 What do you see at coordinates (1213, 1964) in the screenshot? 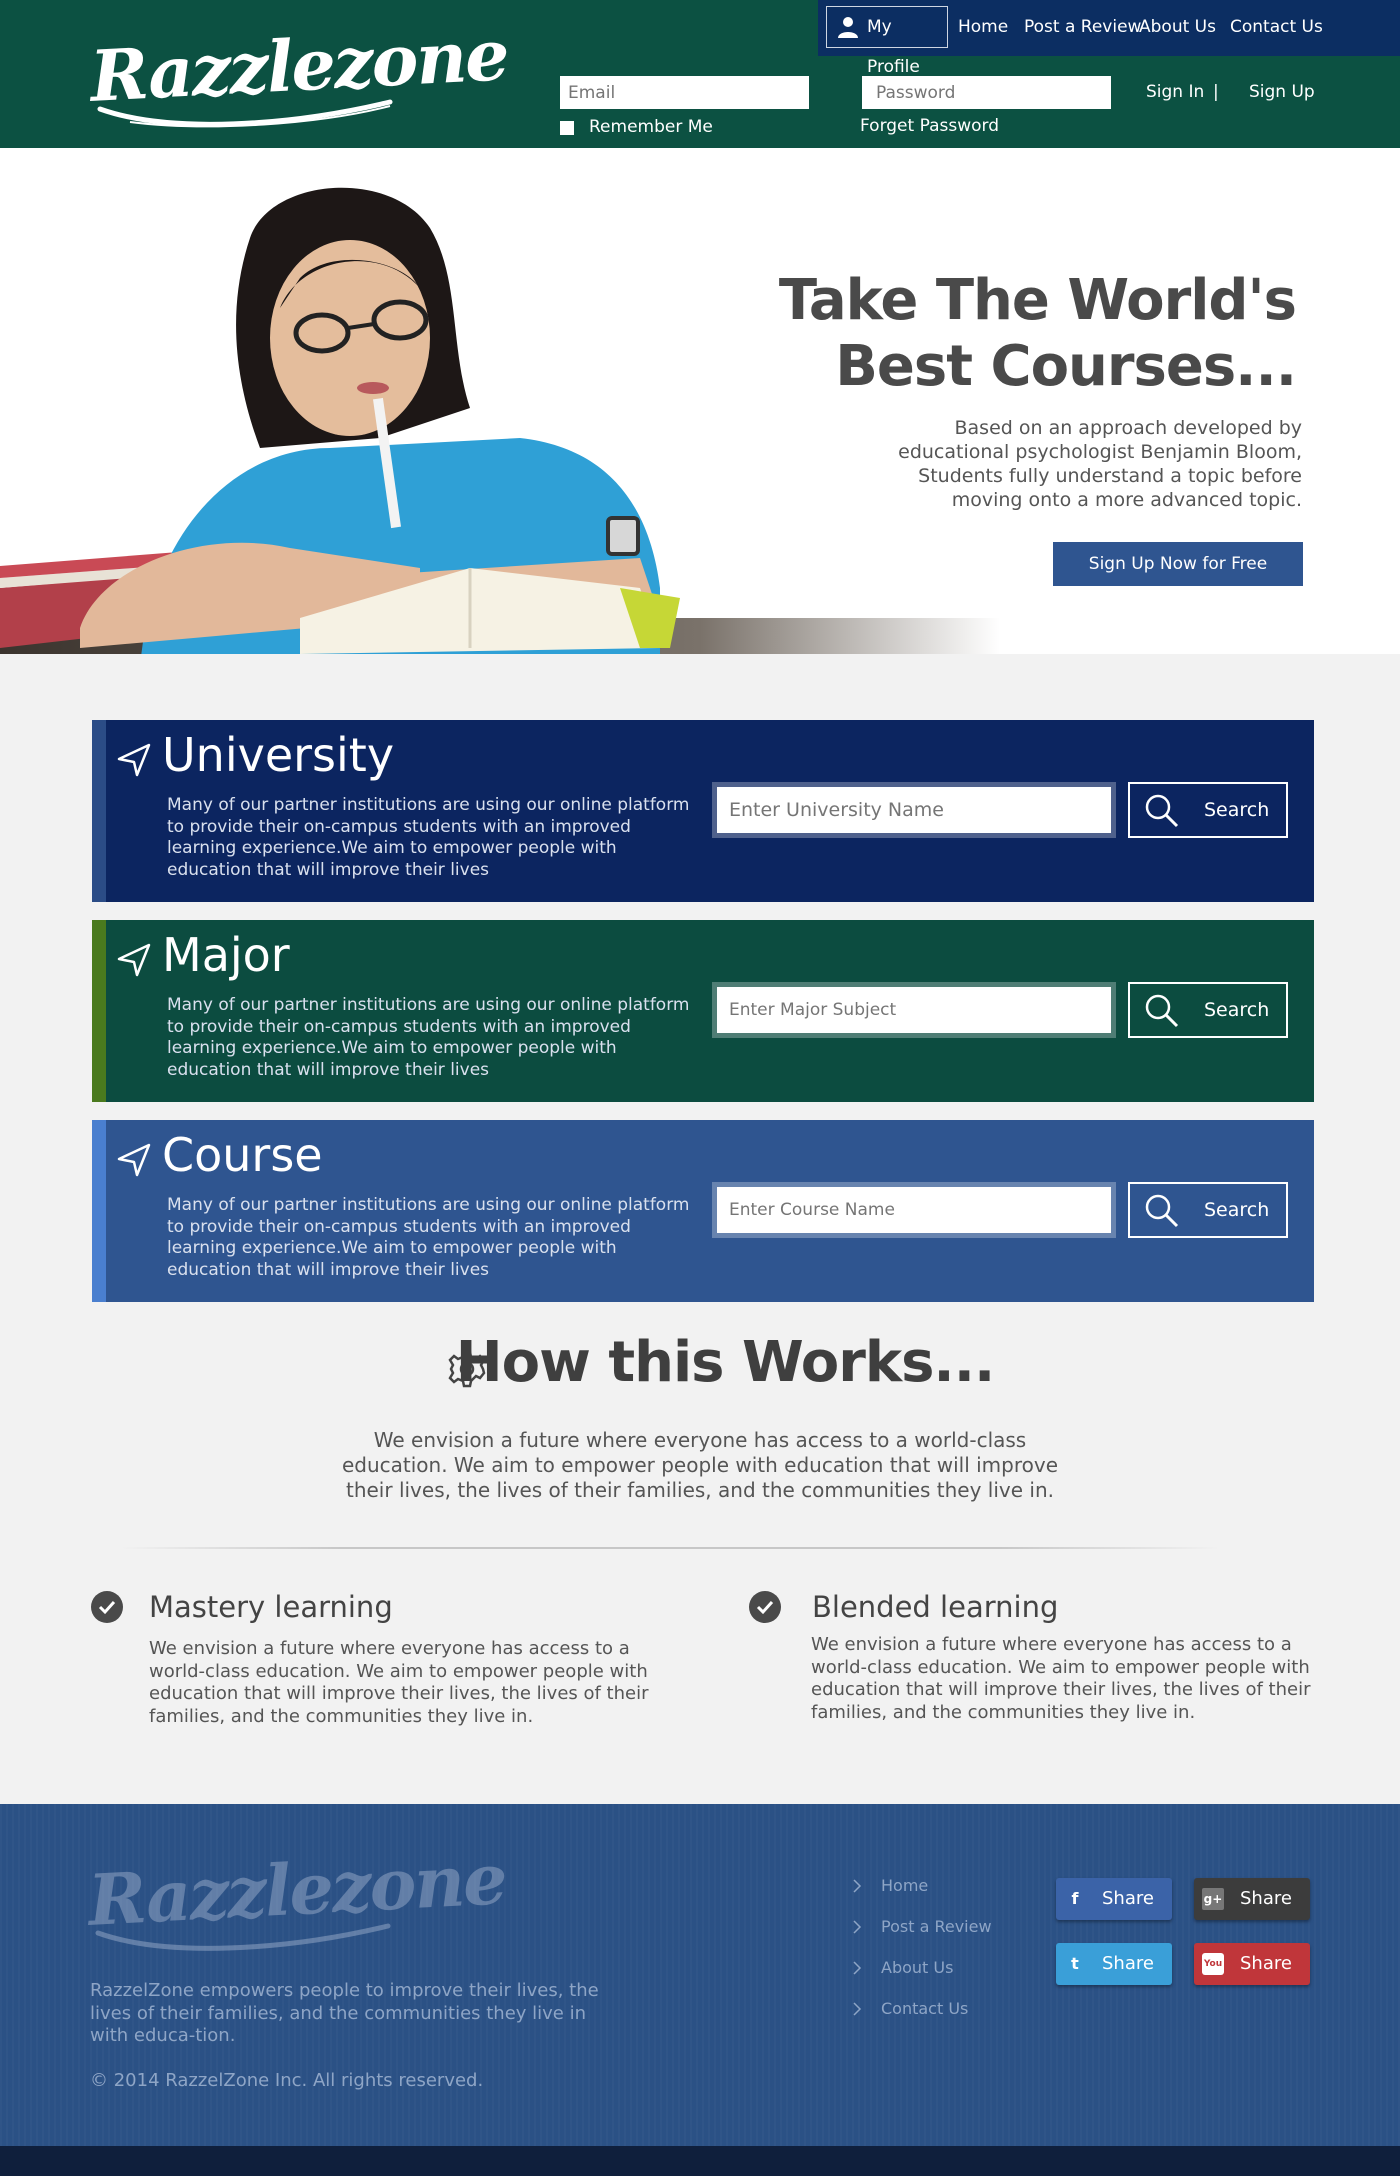
I see `youtube-icon: You` at bounding box center [1213, 1964].